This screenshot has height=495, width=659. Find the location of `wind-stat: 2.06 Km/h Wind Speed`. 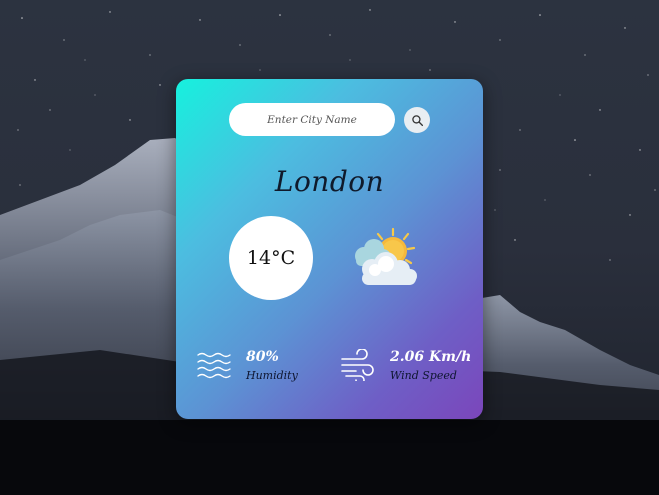

wind-stat: 2.06 Km/h Wind Speed is located at coordinates (410, 367).